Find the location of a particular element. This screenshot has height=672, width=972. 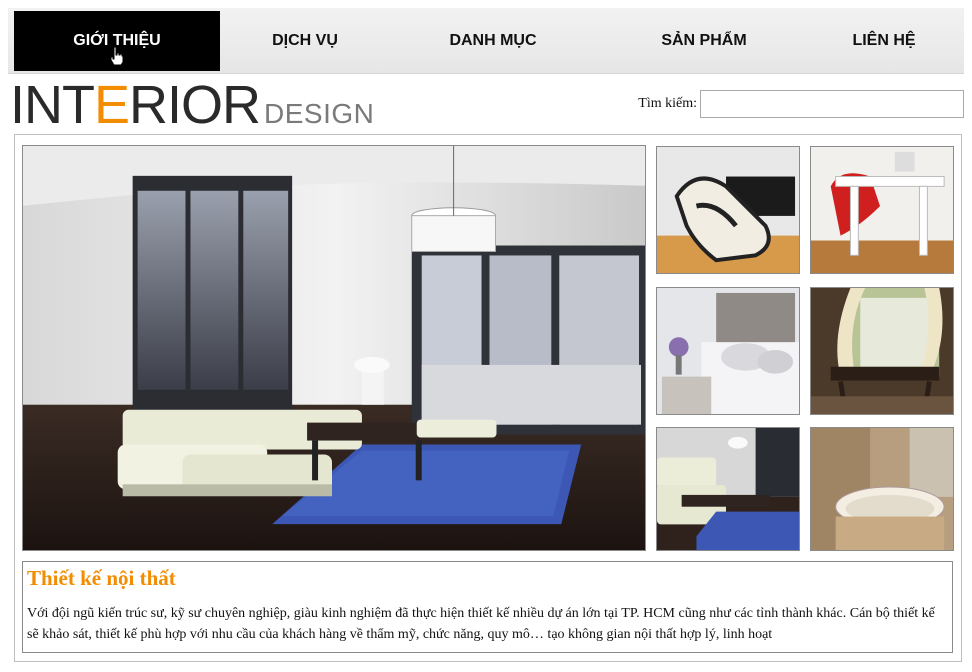

nav-item-label: SẢN PHẨM is located at coordinates (704, 40).